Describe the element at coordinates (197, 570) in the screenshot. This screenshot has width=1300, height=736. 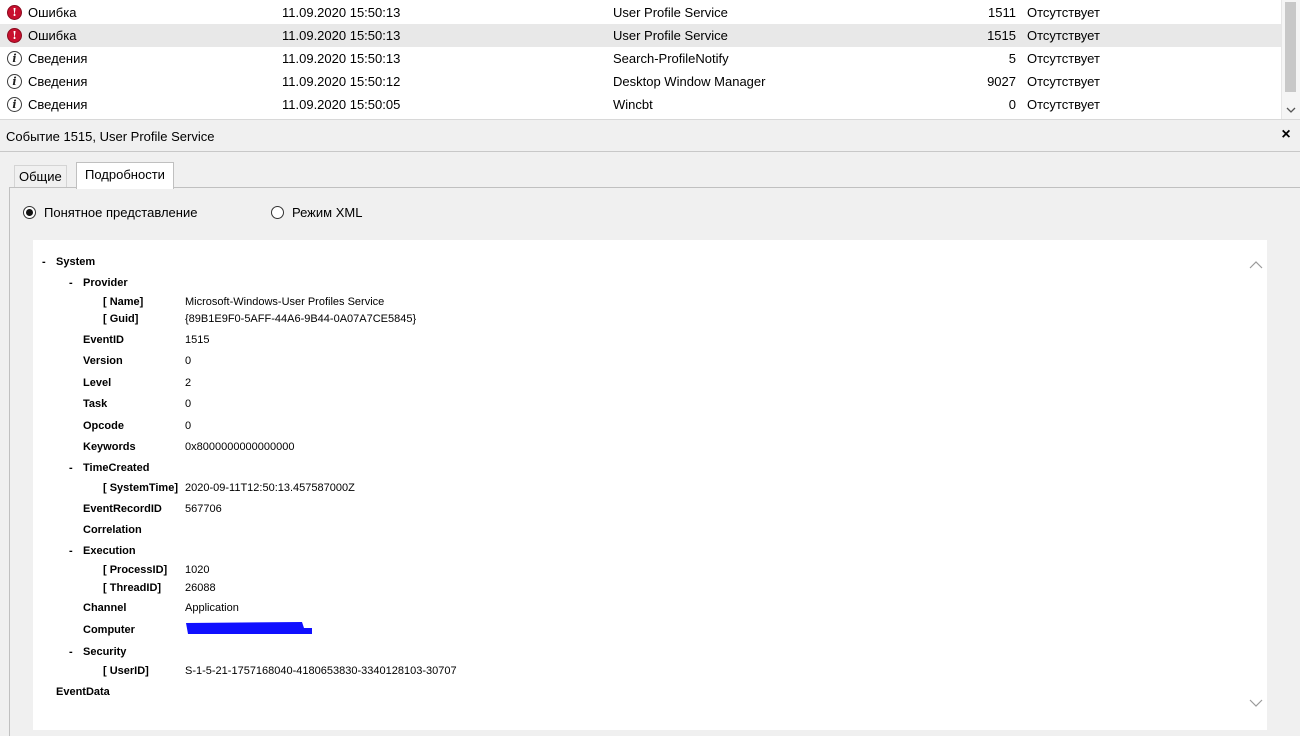
I see `tree-value-processid: 1020` at that location.